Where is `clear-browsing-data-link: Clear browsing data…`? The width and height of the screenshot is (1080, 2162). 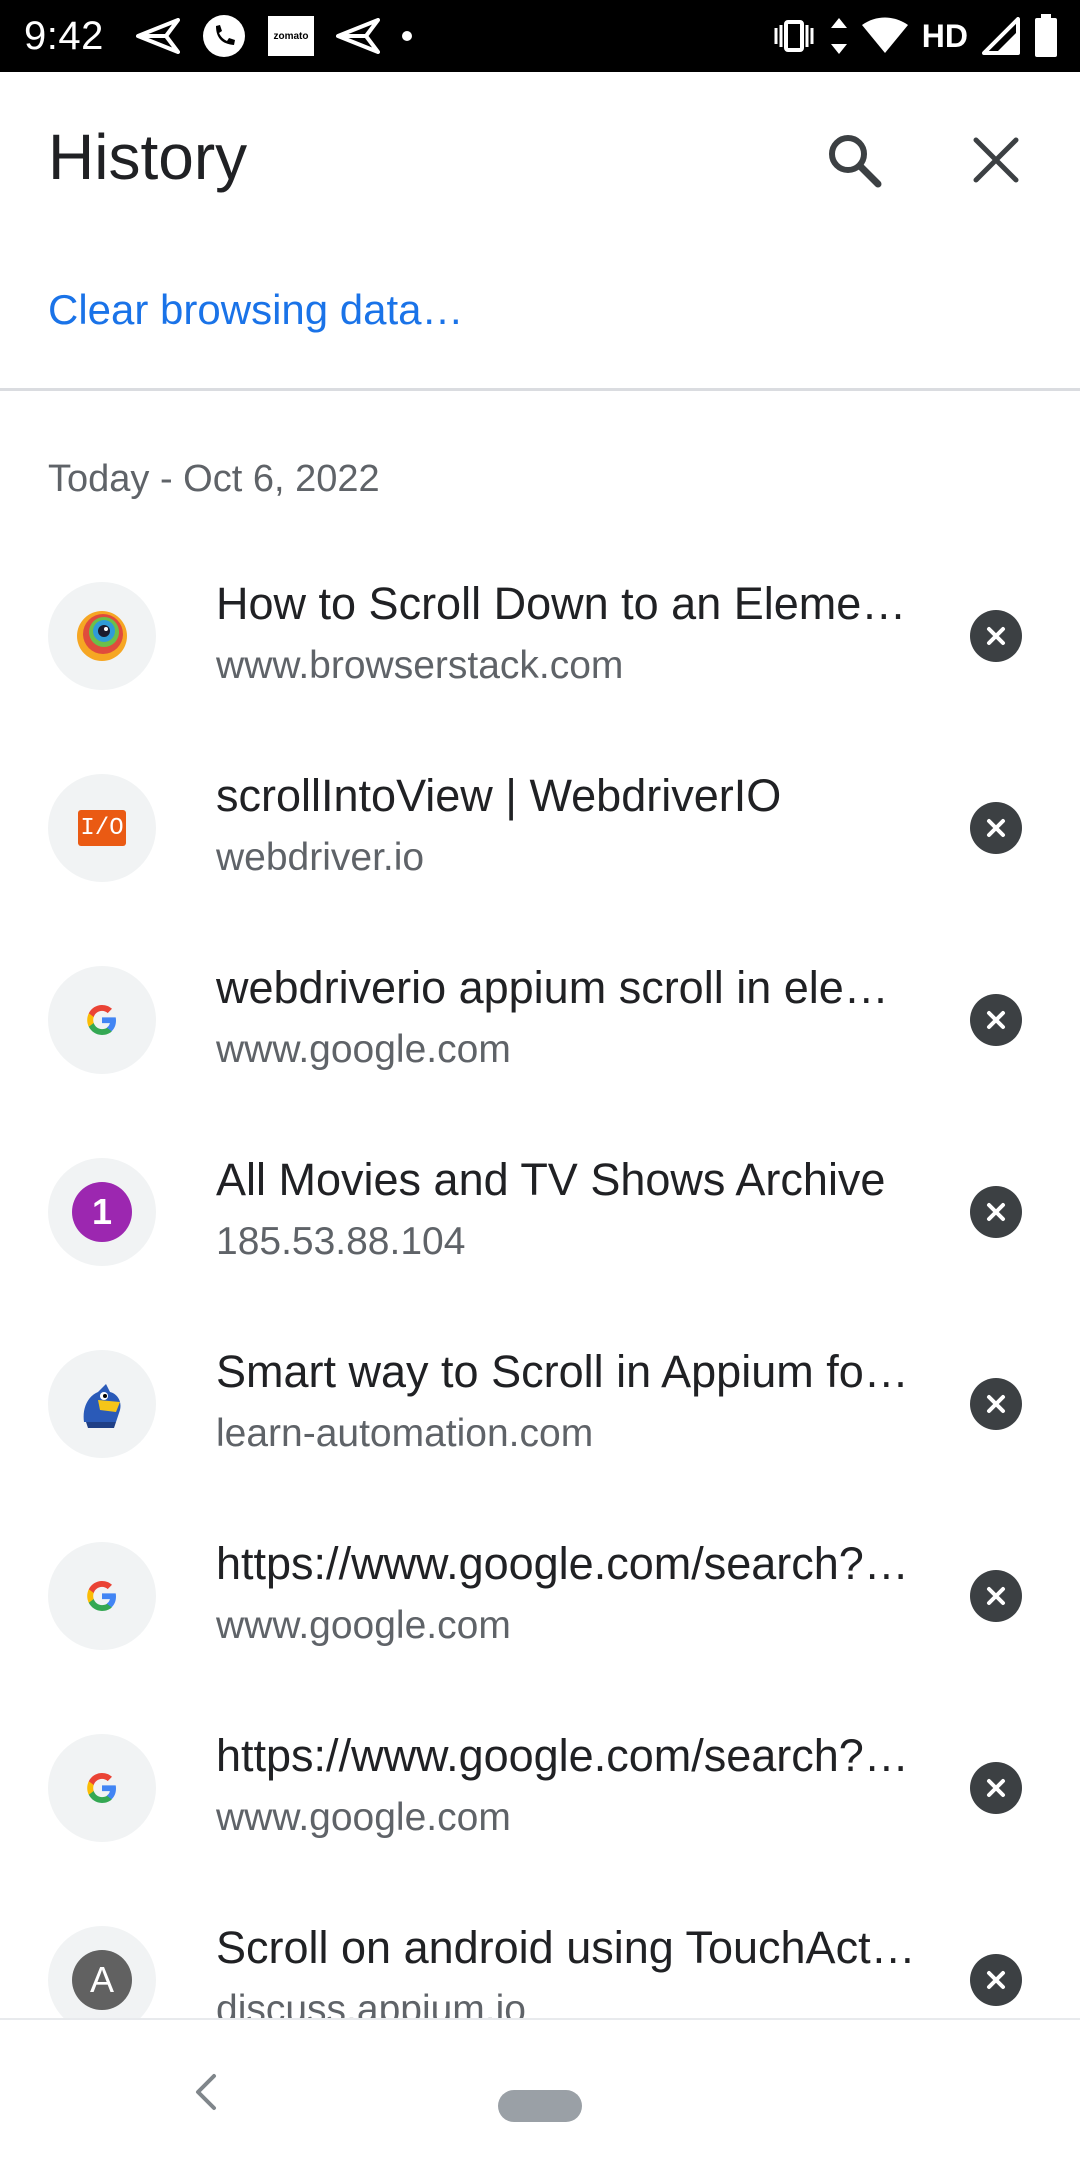
clear-browsing-data-link: Clear browsing data… is located at coordinates (256, 310).